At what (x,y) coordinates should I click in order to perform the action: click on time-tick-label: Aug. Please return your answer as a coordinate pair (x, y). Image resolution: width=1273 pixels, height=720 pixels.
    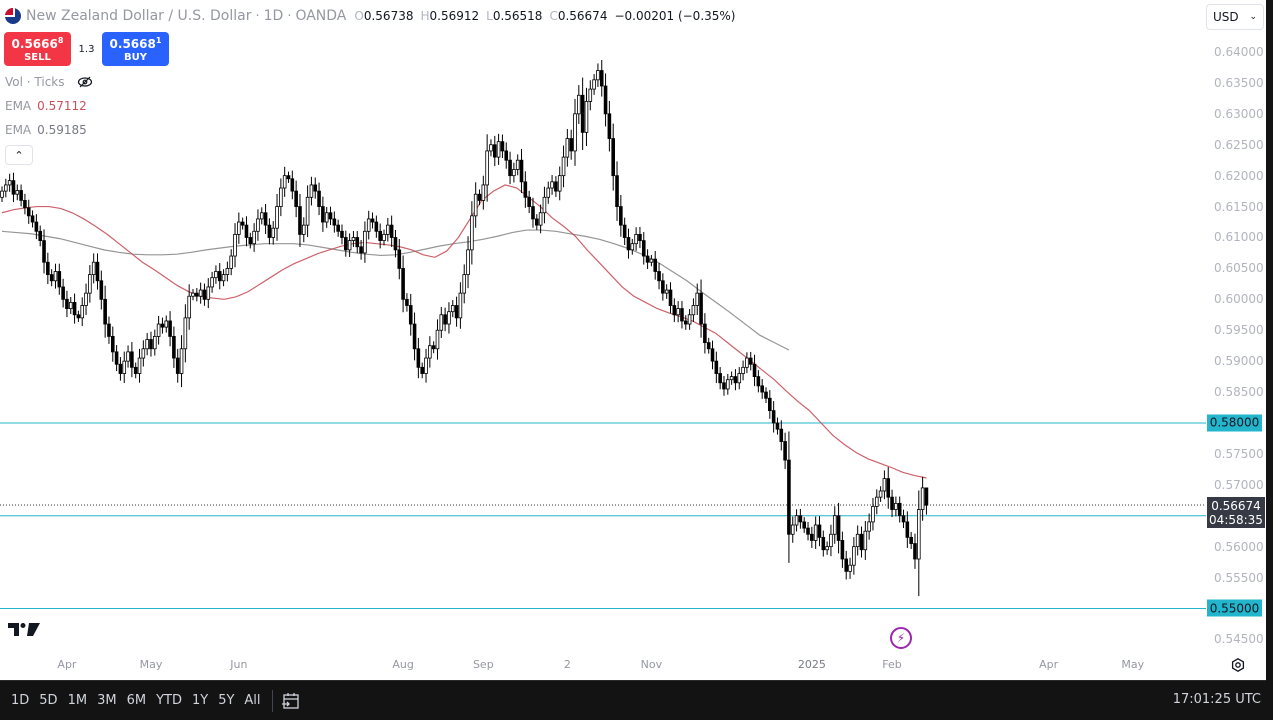
    Looking at the image, I should click on (403, 664).